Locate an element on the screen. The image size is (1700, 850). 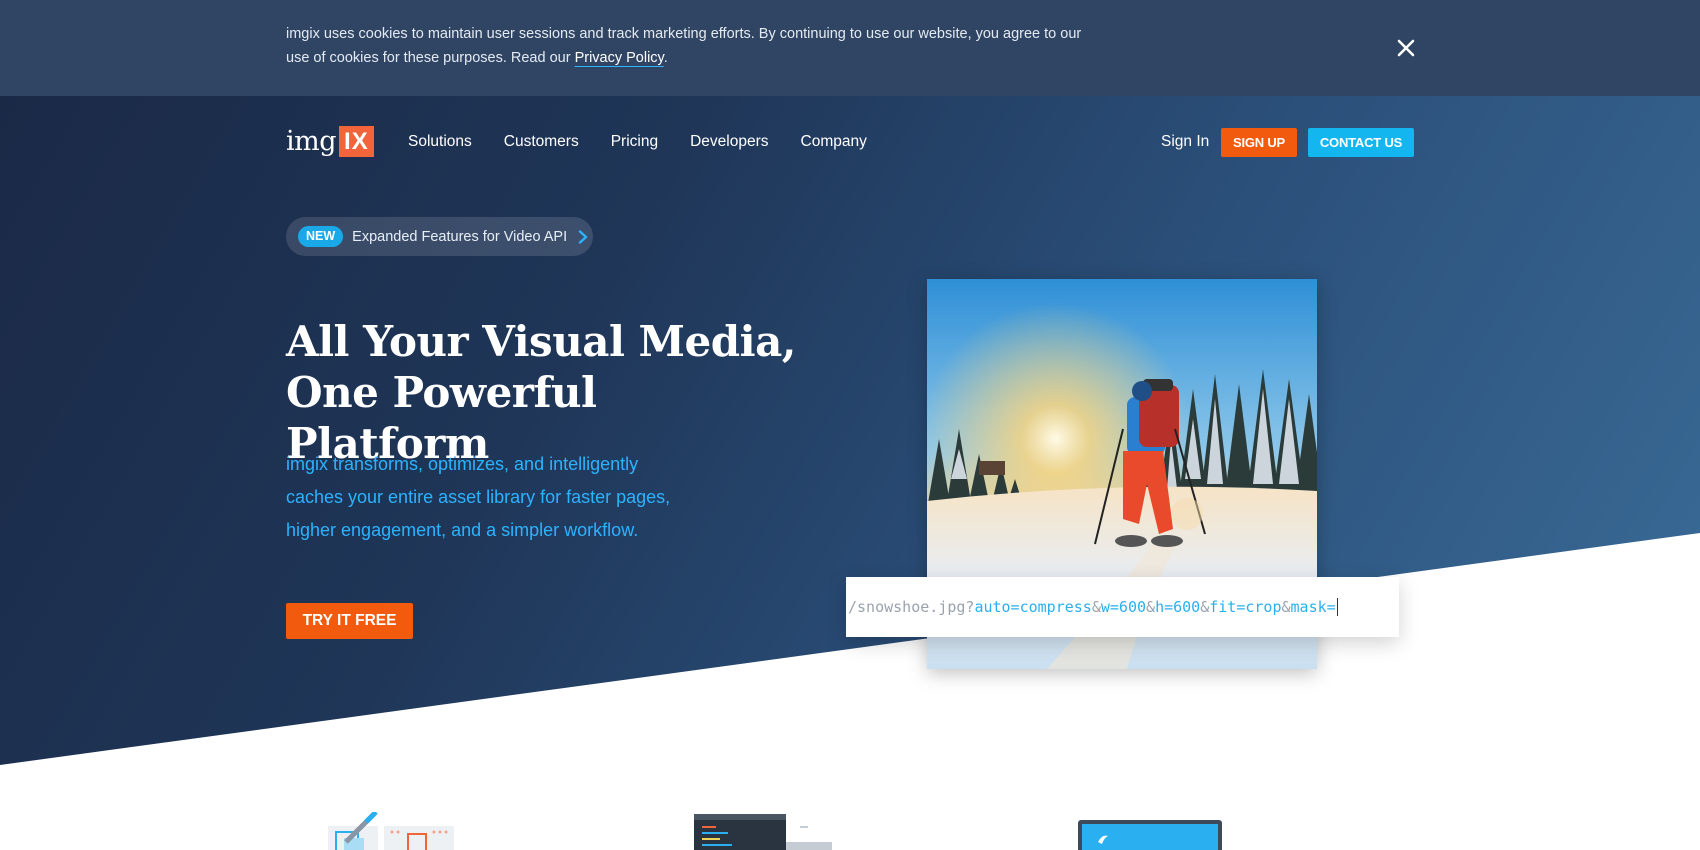
url-path: /snowshoe.jpg? is located at coordinates (911, 607).